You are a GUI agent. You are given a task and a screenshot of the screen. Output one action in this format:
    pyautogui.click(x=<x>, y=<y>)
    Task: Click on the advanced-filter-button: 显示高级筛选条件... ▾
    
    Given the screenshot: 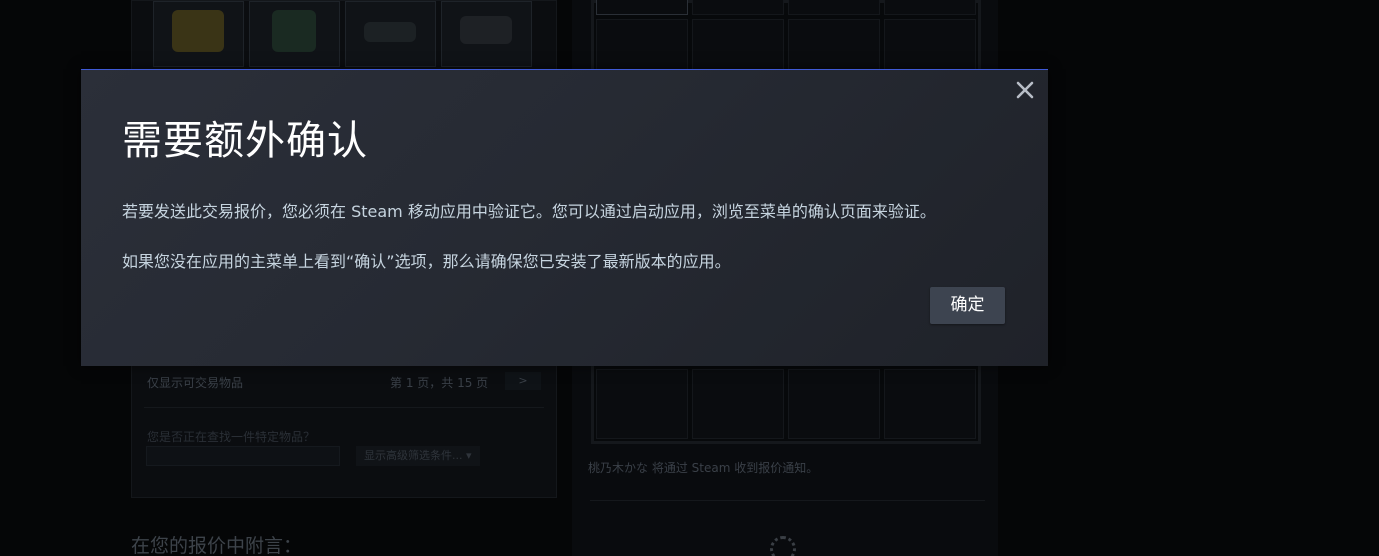 What is the action you would take?
    pyautogui.click(x=418, y=456)
    